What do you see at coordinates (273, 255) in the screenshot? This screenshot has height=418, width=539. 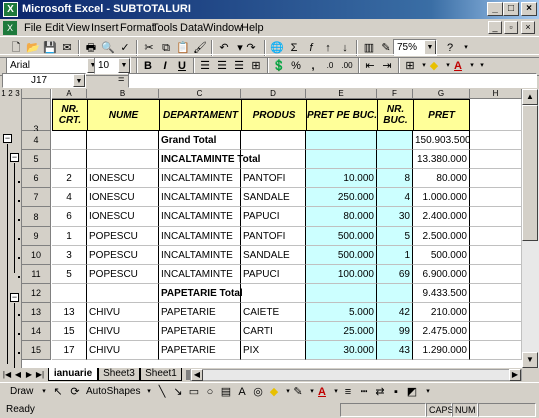 I see `cell-produs: SANDALE` at bounding box center [273, 255].